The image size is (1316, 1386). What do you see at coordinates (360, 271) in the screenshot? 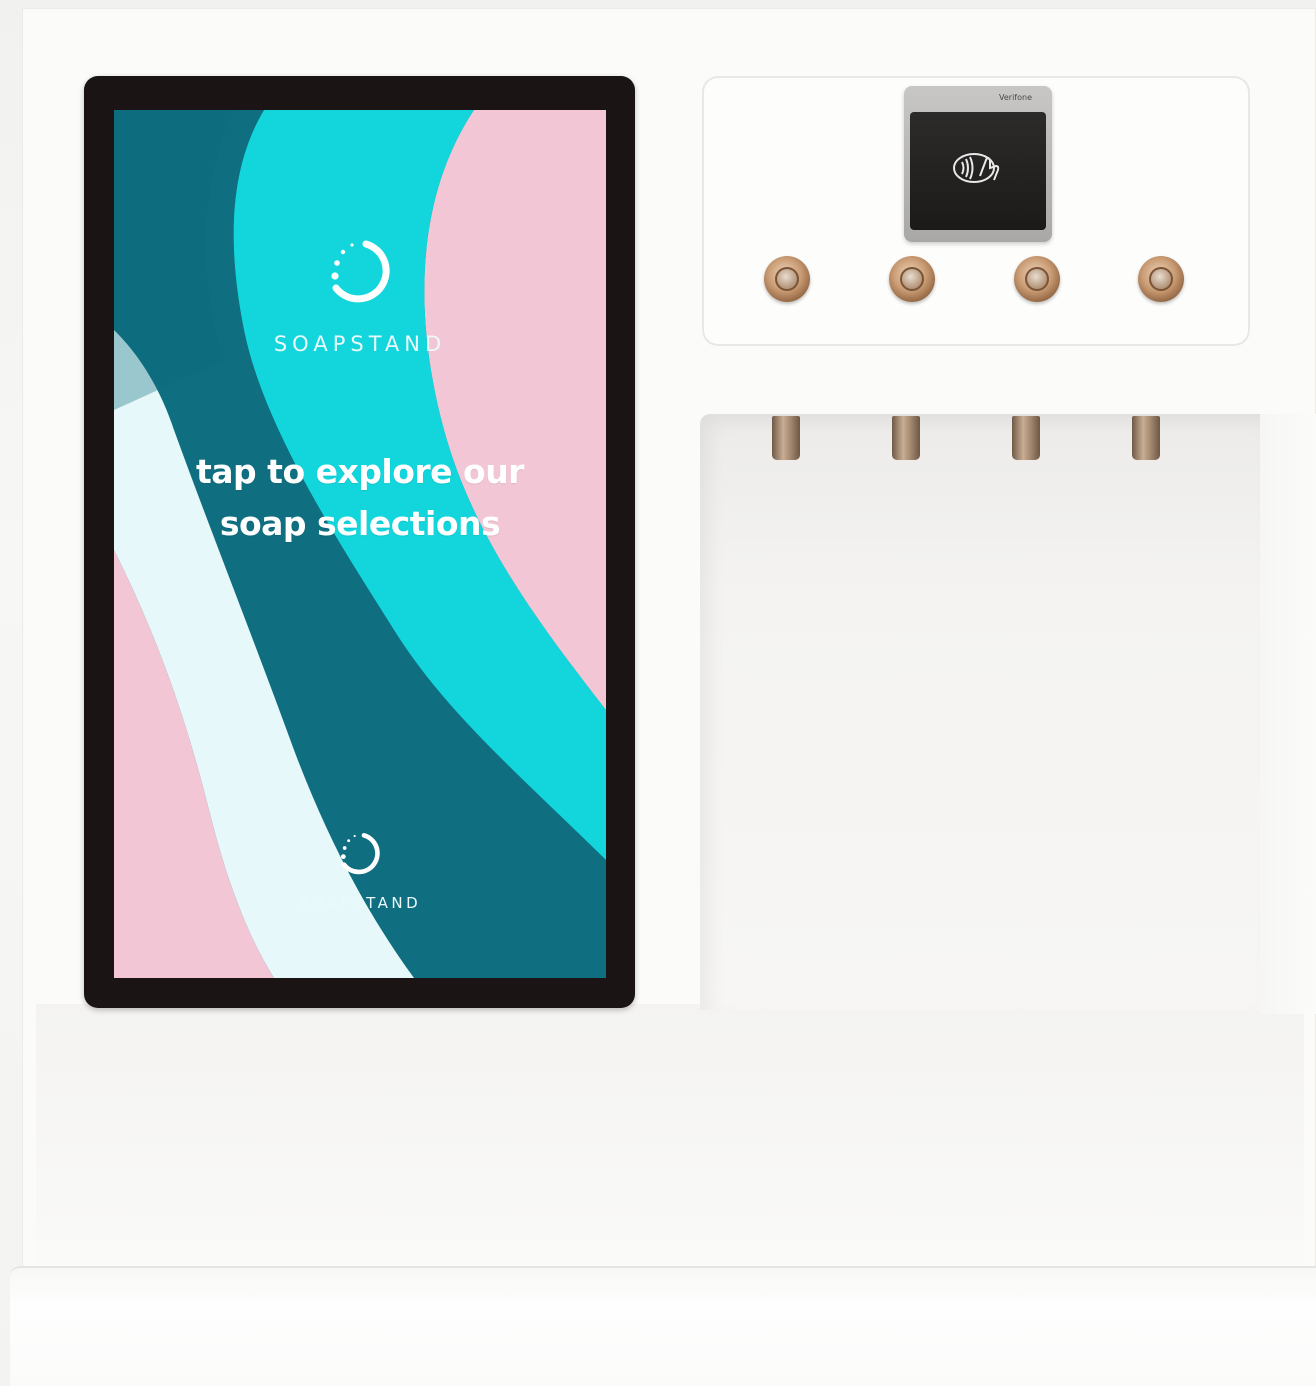
I see `soapstand-logo-icon` at bounding box center [360, 271].